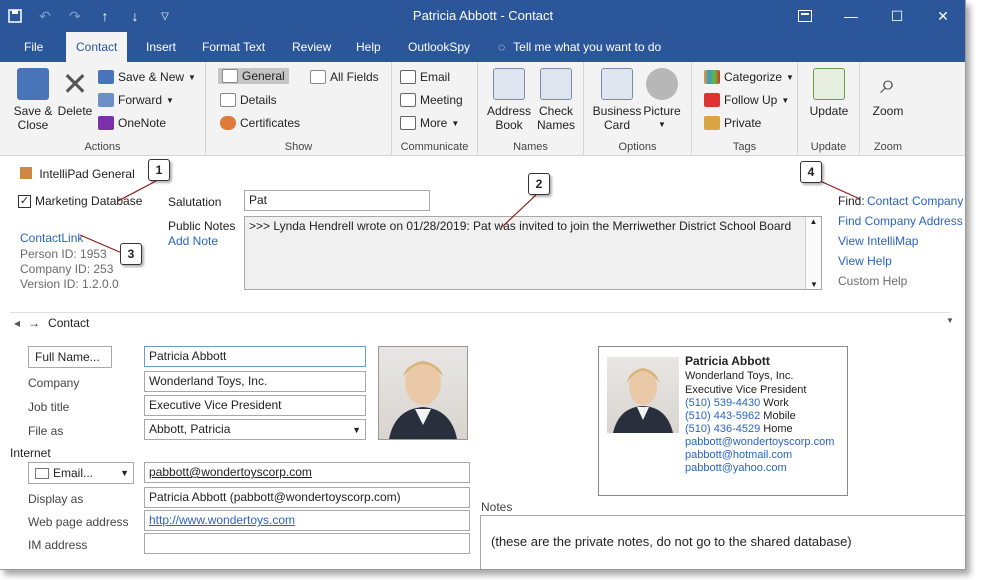  What do you see at coordinates (737, 403) in the screenshot?
I see `card-phone-work: (510) 539-4430 Work` at bounding box center [737, 403].